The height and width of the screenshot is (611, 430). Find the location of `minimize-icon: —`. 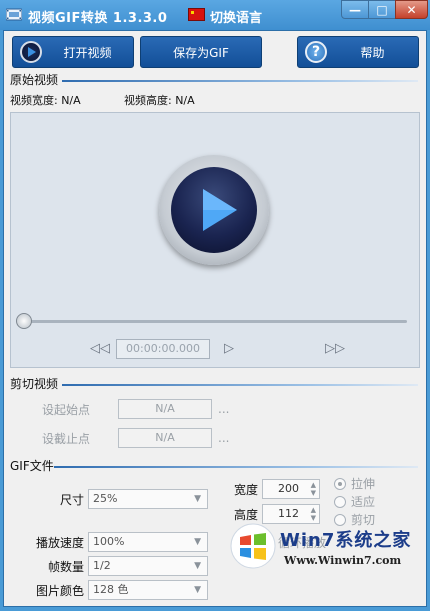

minimize-icon: — is located at coordinates (355, 9).